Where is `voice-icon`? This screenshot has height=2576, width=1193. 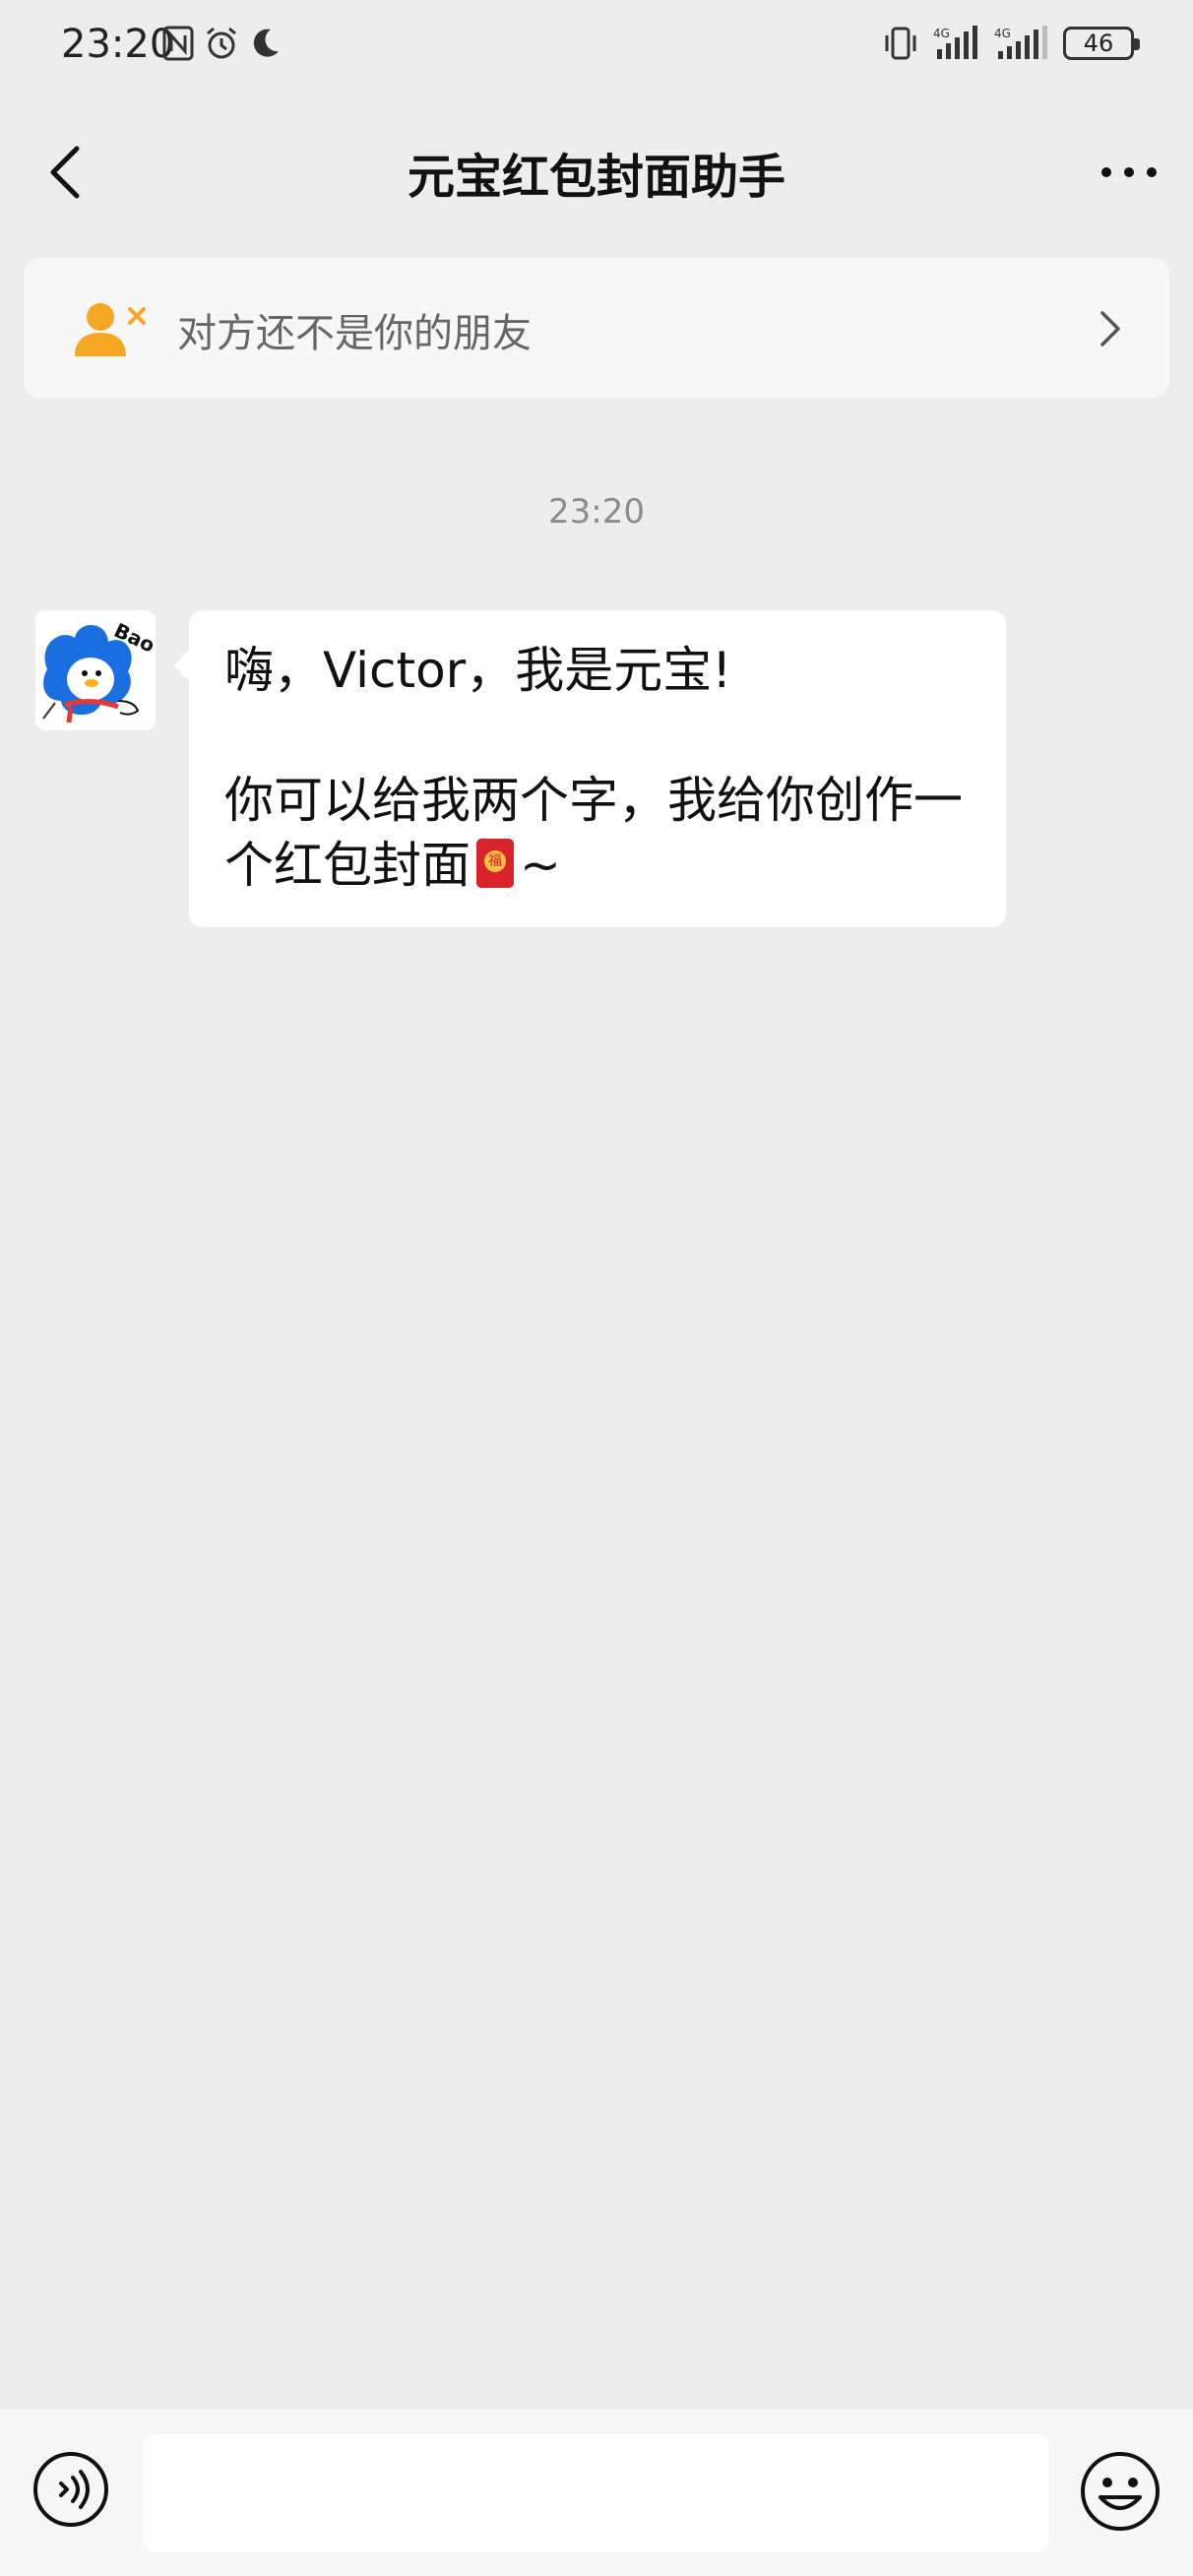 voice-icon is located at coordinates (70, 2489).